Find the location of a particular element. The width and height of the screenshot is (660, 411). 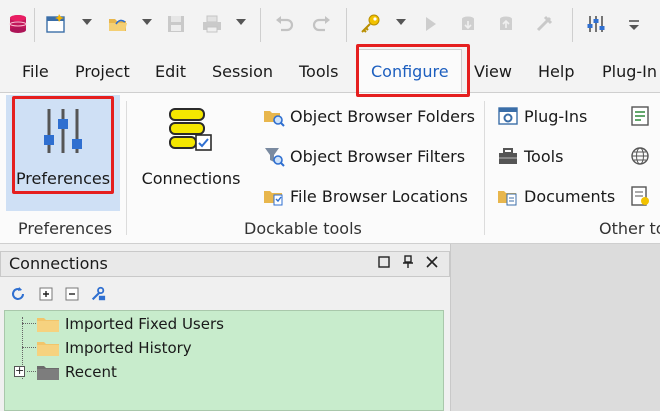

toolbox-icon is located at coordinates (508, 156).